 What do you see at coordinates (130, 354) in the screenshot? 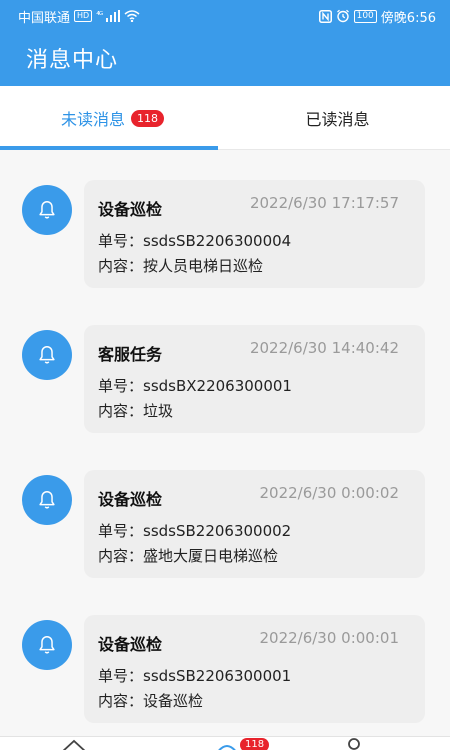
I see `message-title: 客服任务` at bounding box center [130, 354].